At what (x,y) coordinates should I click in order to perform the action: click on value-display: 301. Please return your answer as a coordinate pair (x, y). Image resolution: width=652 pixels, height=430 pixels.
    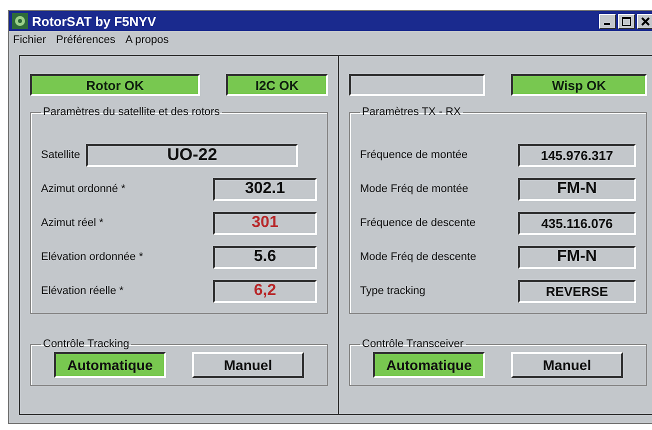
    Looking at the image, I should click on (265, 223).